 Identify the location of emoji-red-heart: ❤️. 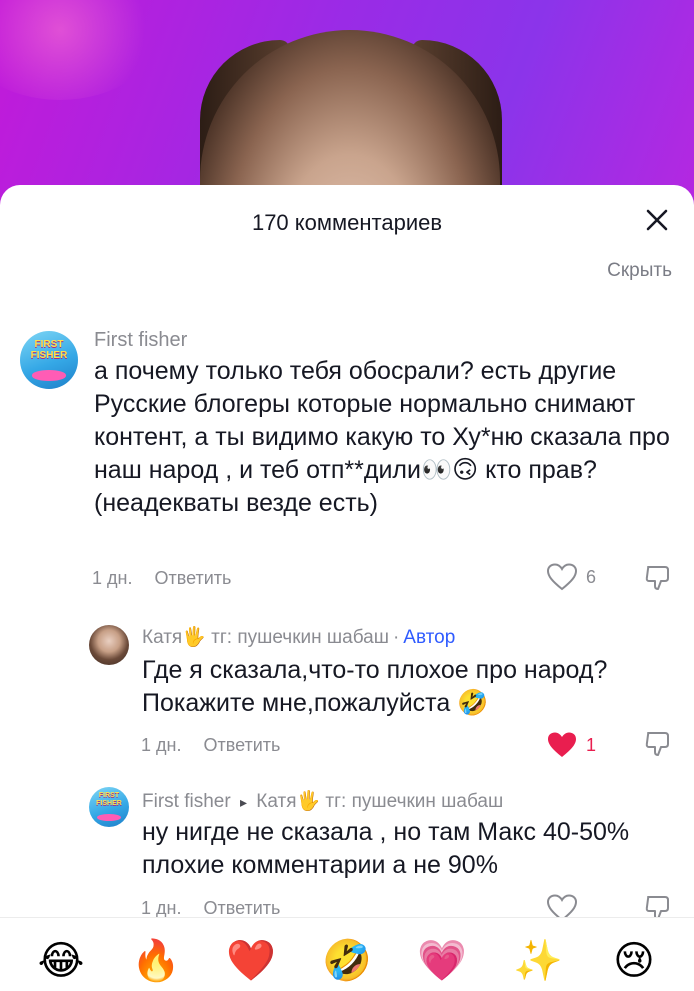
(251, 961).